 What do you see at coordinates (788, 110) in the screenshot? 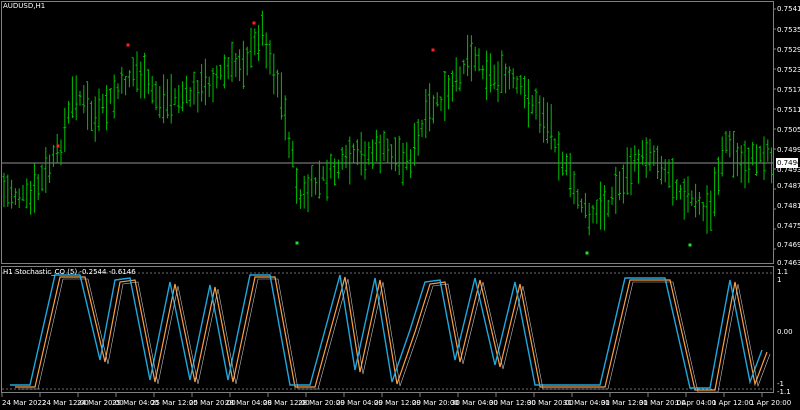
I see `price-label: 0.75115` at bounding box center [788, 110].